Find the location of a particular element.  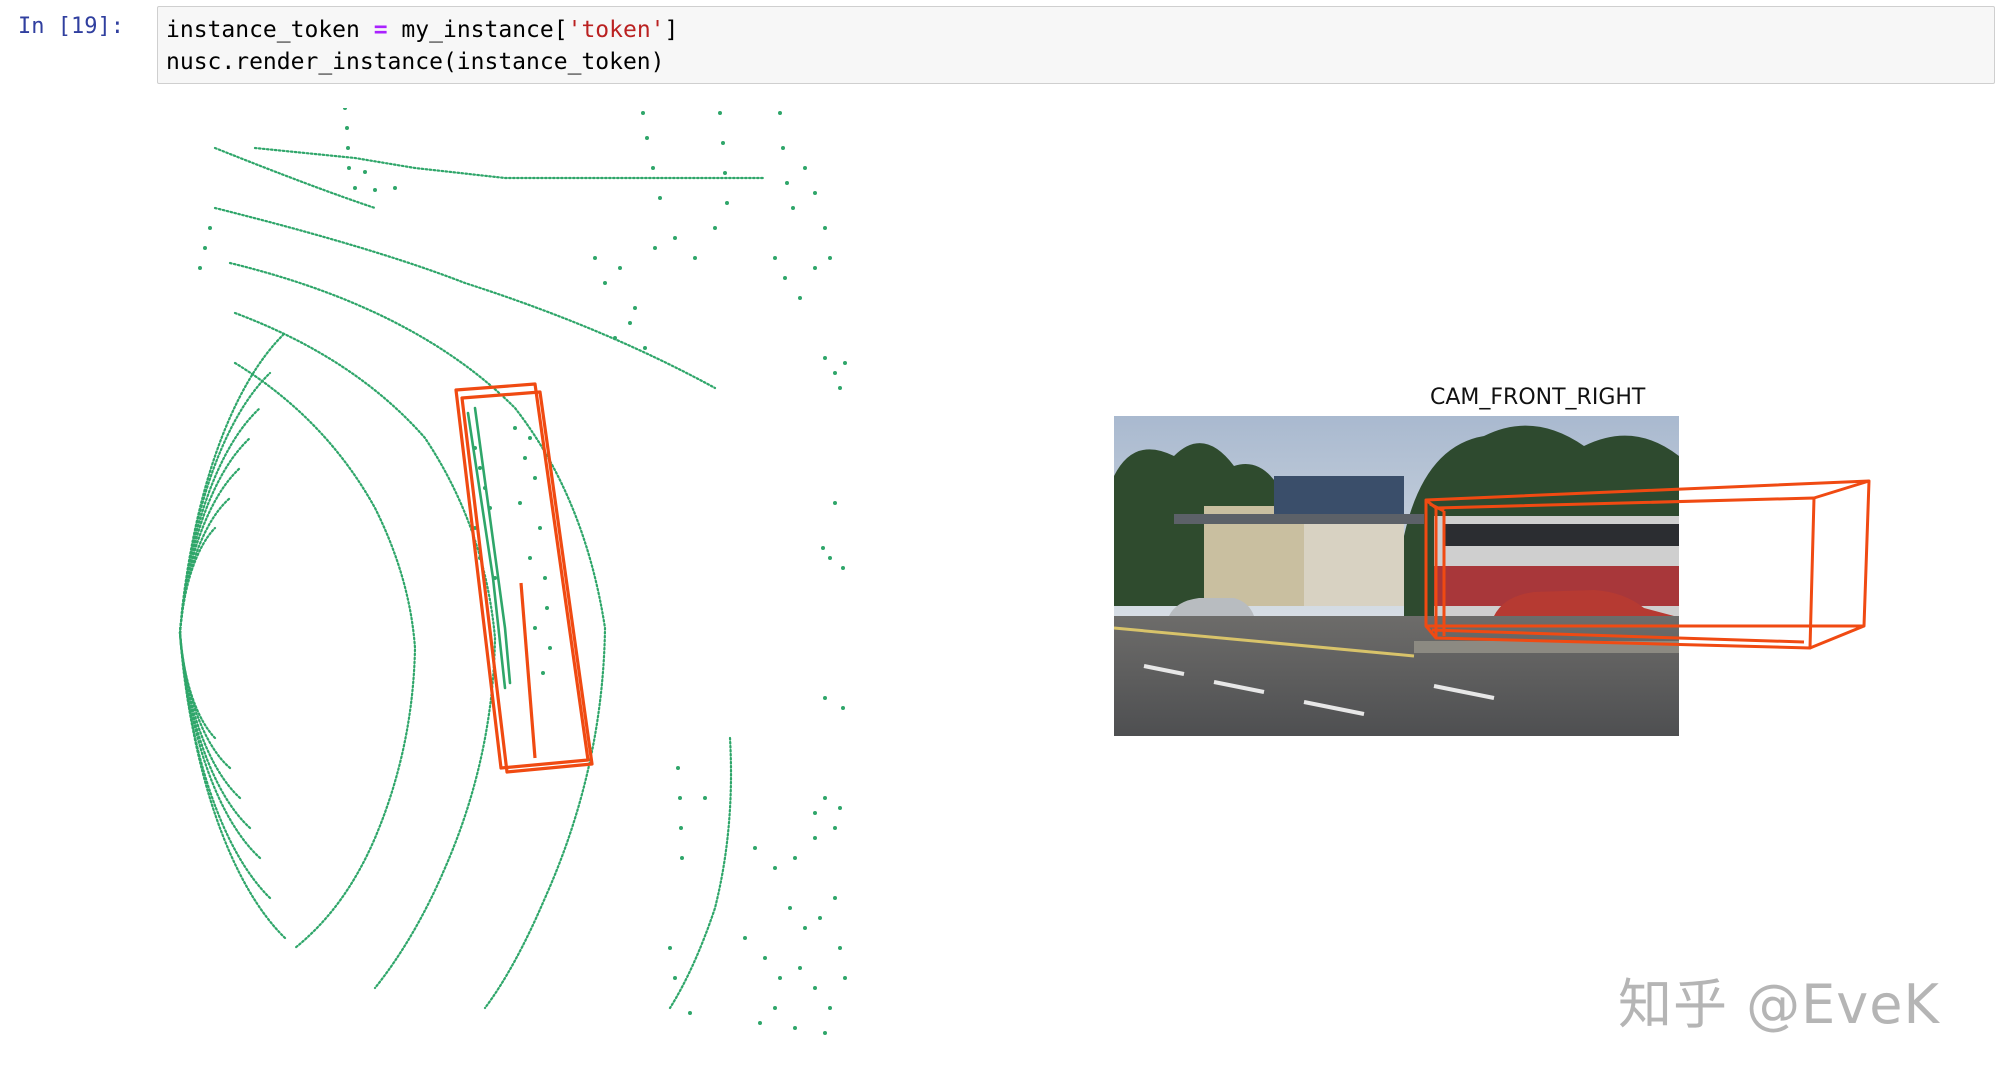

overpass is located at coordinates (1299, 519).